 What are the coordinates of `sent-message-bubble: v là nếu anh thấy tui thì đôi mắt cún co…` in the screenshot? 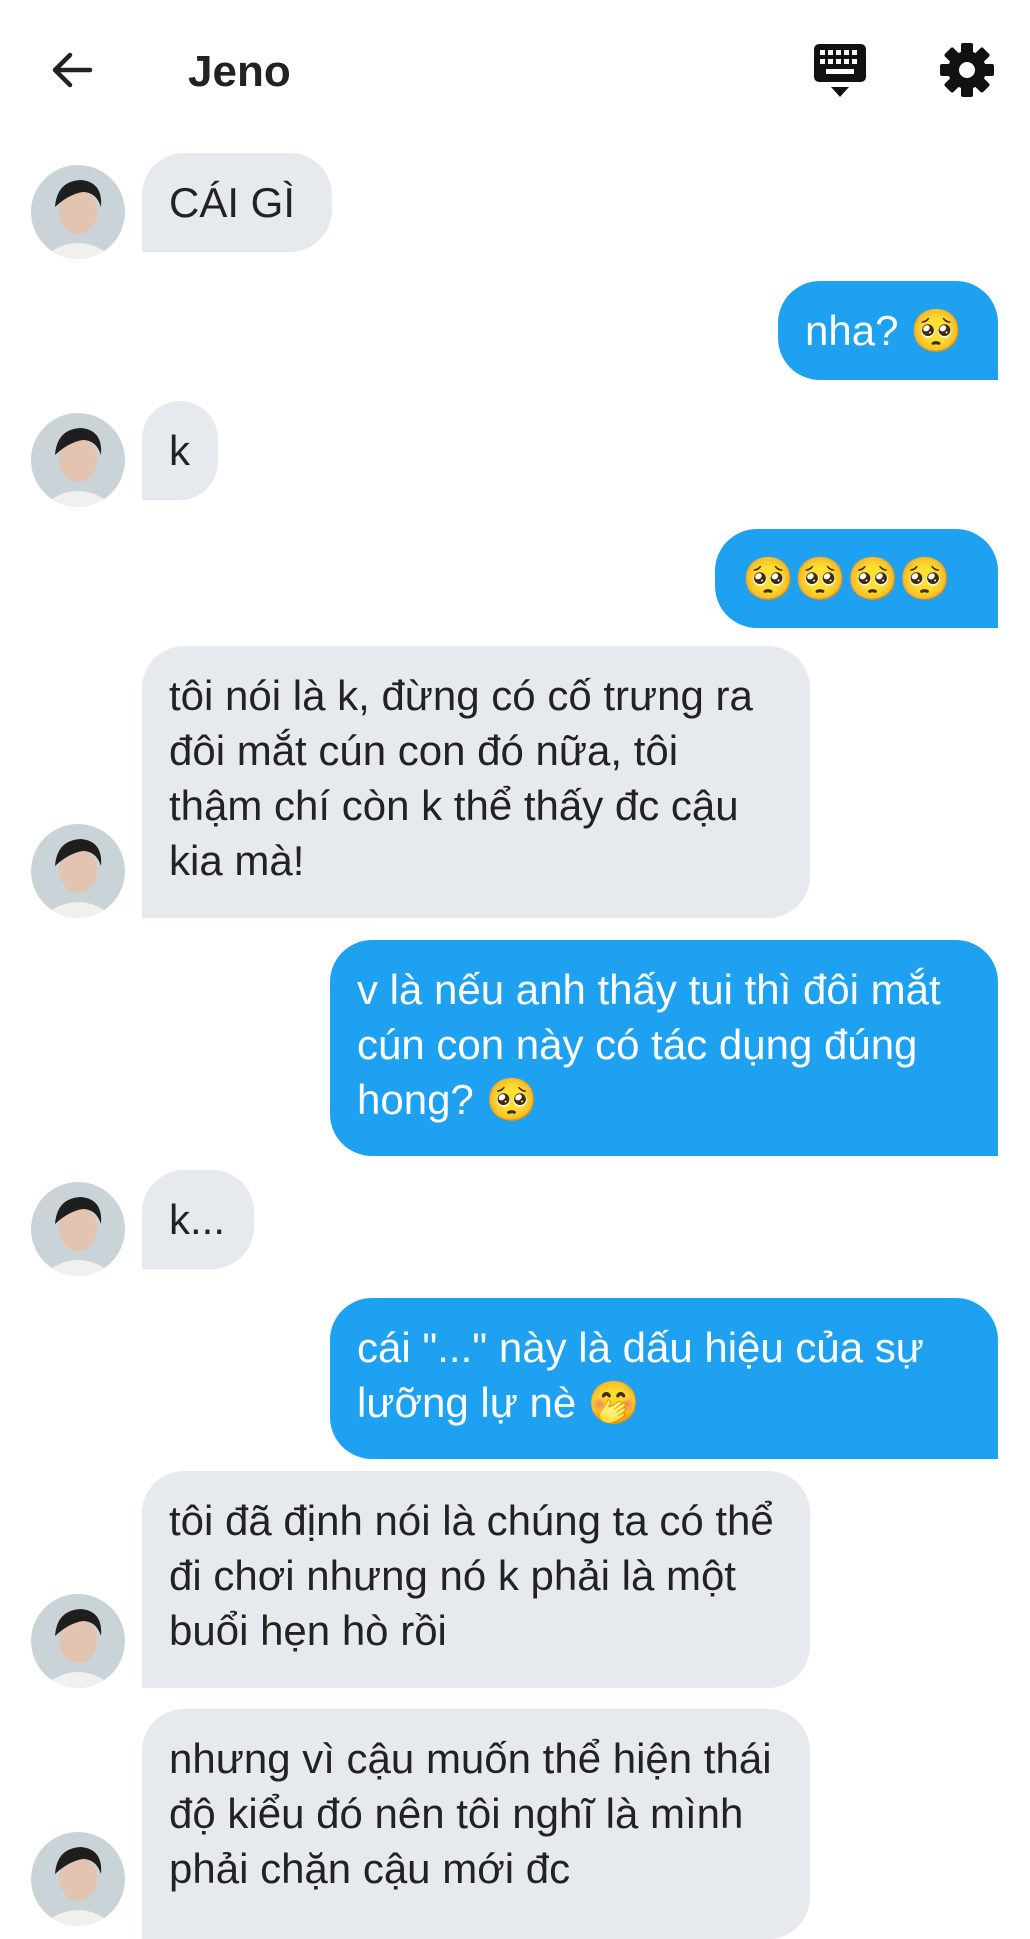 It's located at (664, 1048).